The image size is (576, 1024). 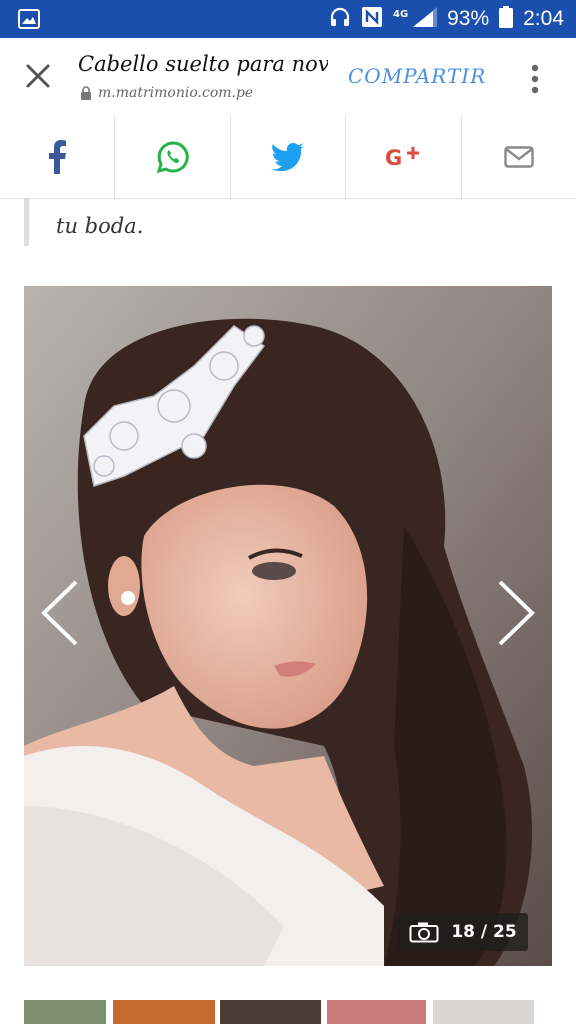 I want to click on share-bar: G, so click(x=288, y=157).